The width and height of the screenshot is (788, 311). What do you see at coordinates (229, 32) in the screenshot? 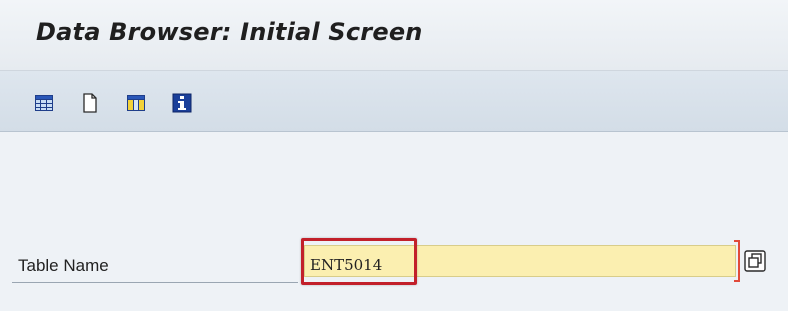
I see `page-title: Data Browser: Initial Screen` at bounding box center [229, 32].